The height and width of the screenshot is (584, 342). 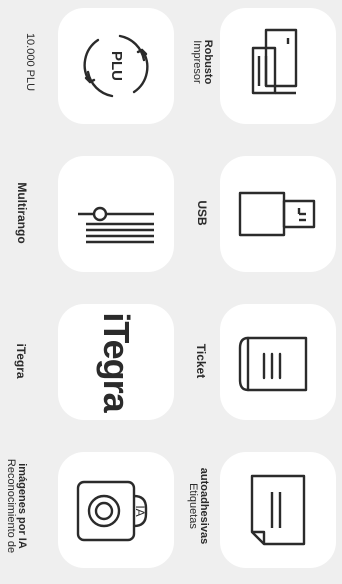 I want to click on feature-printer, so click(x=278, y=66).